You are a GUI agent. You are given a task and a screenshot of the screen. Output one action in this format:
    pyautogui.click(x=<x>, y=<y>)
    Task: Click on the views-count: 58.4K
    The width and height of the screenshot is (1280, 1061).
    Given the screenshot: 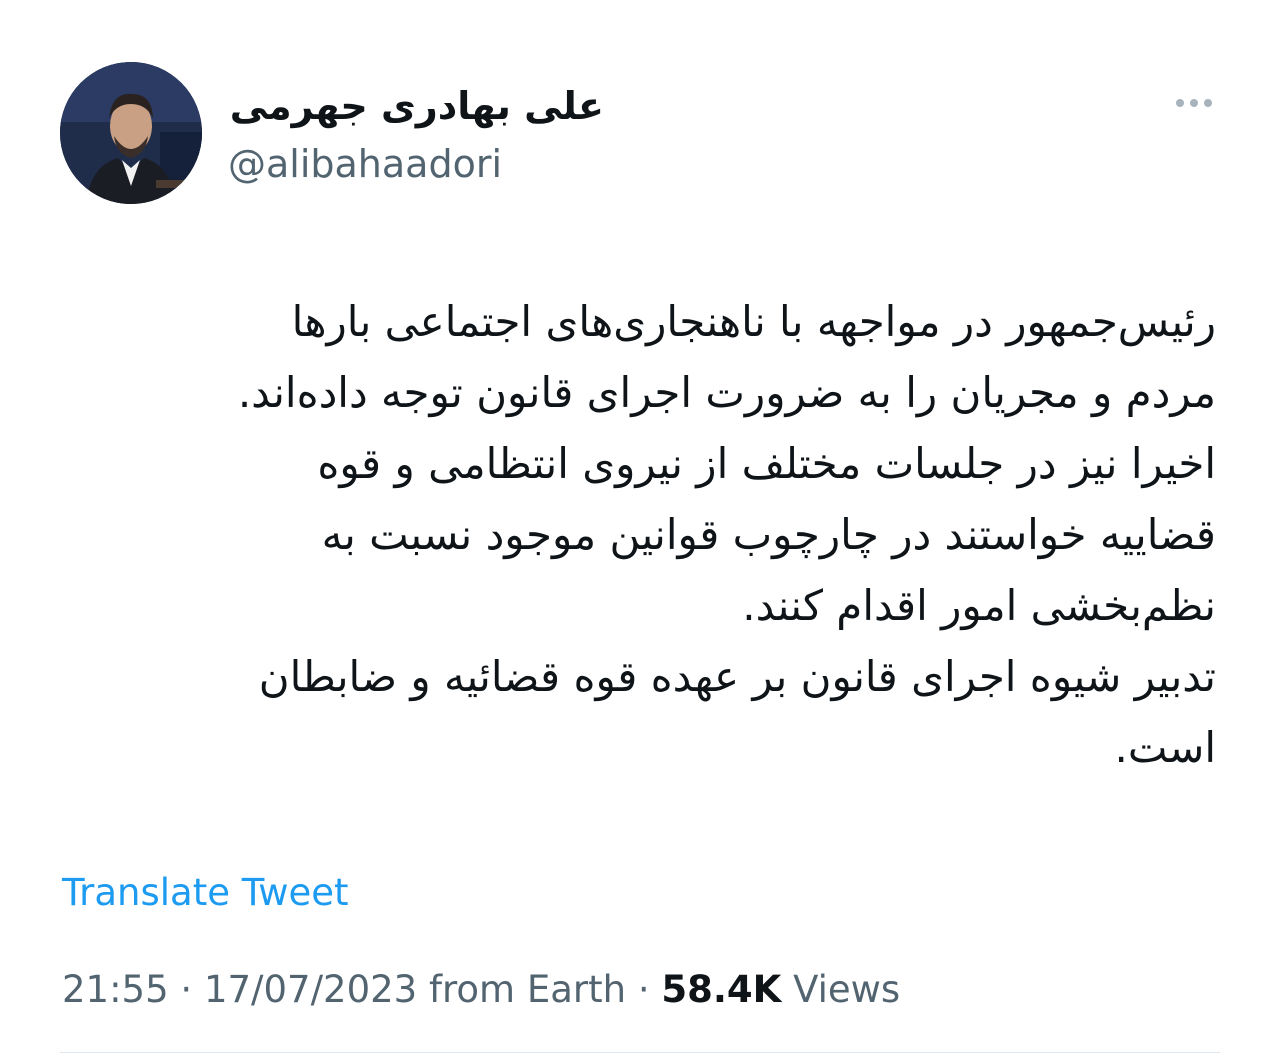 What is the action you would take?
    pyautogui.click(x=721, y=989)
    